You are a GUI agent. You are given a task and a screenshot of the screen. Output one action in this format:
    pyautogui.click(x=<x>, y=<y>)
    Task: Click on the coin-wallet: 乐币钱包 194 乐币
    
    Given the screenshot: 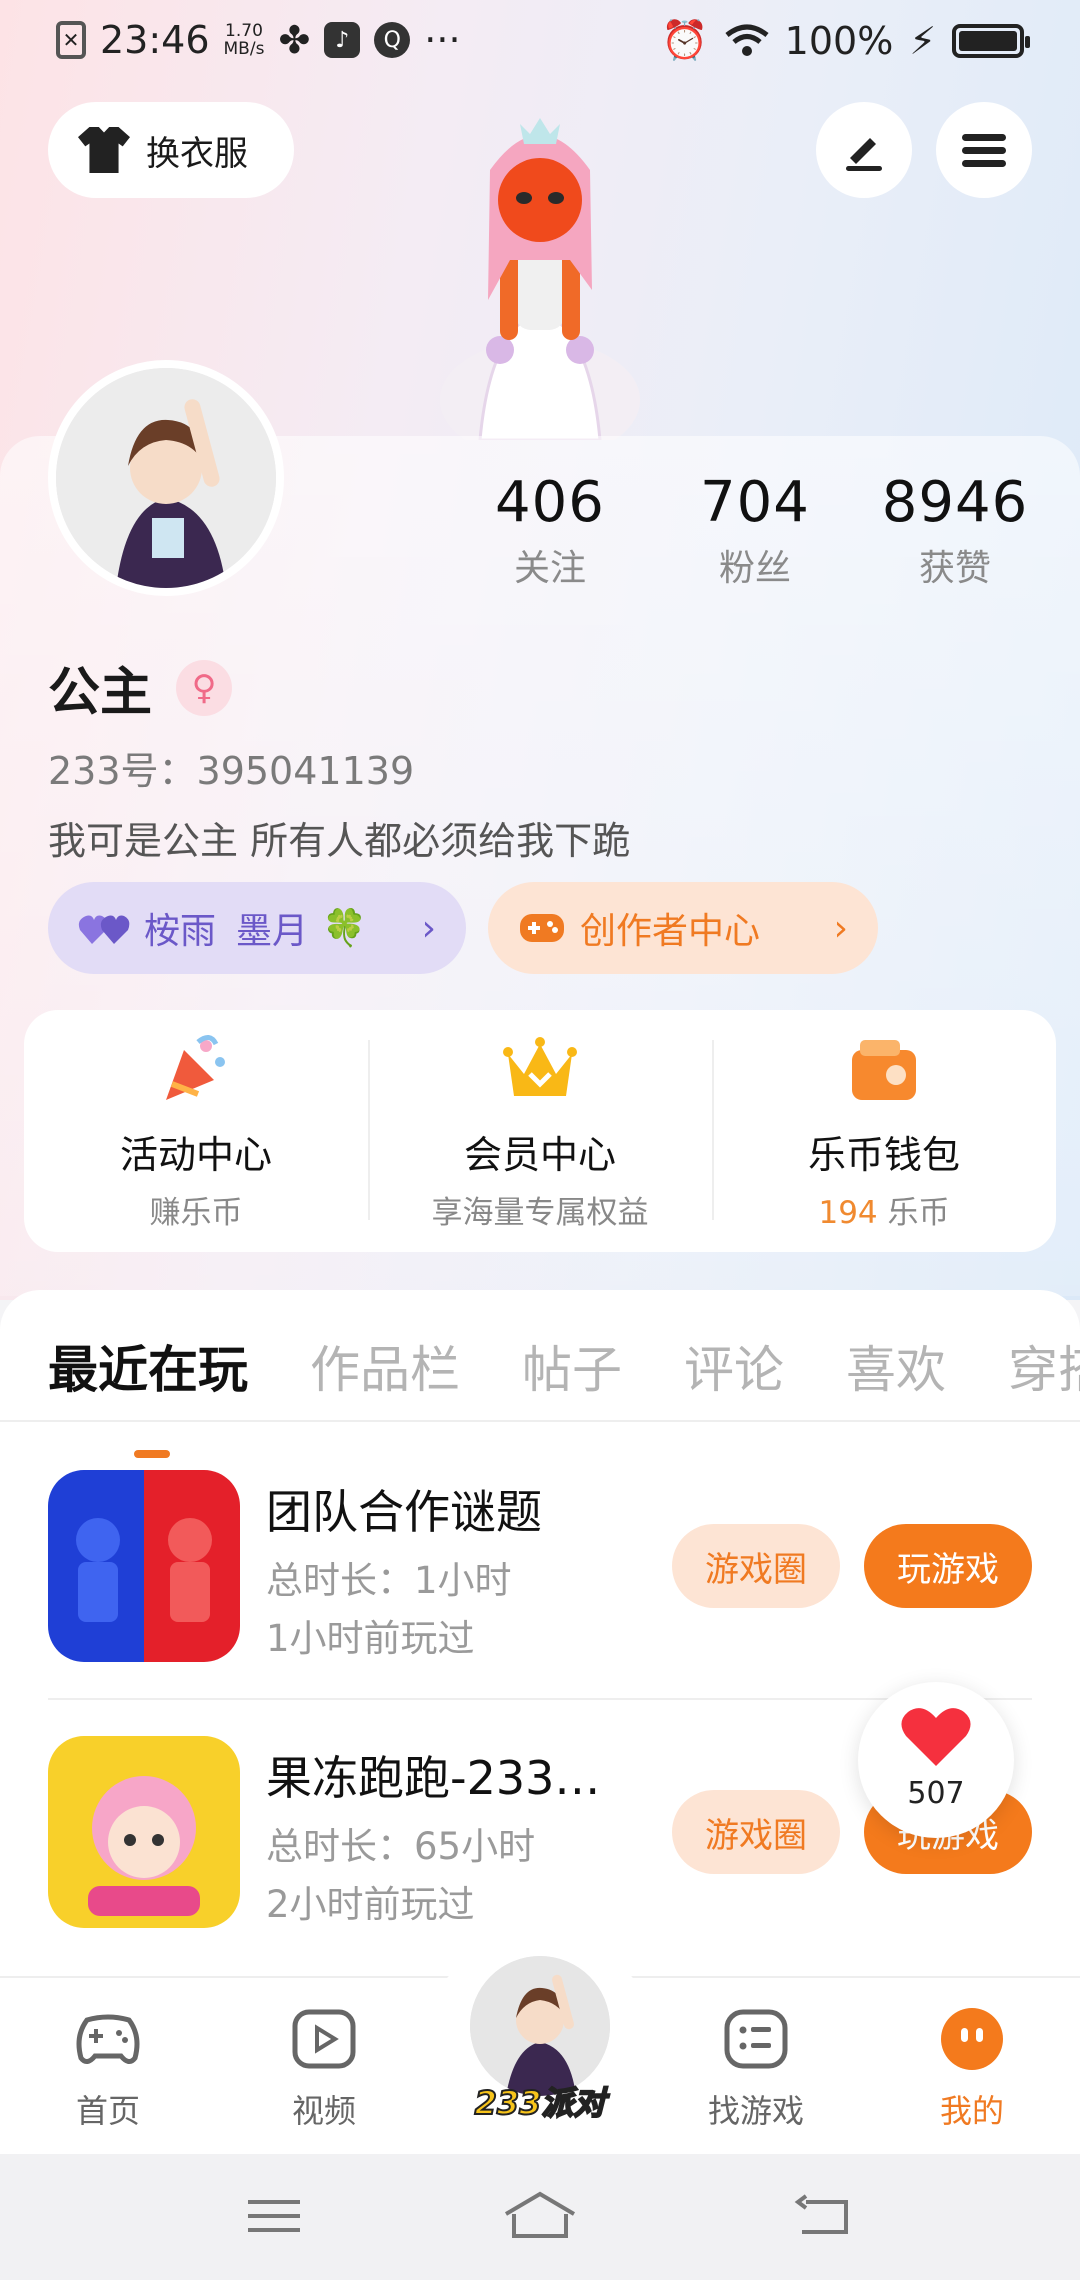 What is the action you would take?
    pyautogui.click(x=884, y=1131)
    